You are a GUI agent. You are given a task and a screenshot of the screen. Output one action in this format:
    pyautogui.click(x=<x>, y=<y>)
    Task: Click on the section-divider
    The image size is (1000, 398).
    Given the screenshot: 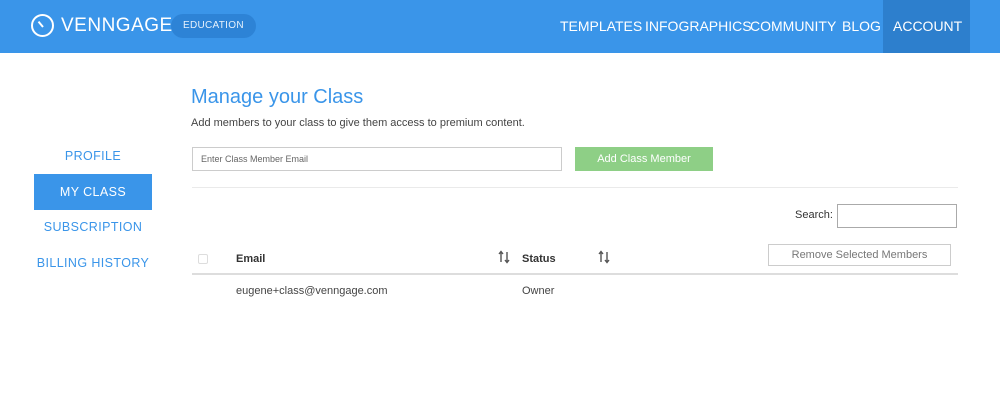 What is the action you would take?
    pyautogui.click(x=575, y=187)
    